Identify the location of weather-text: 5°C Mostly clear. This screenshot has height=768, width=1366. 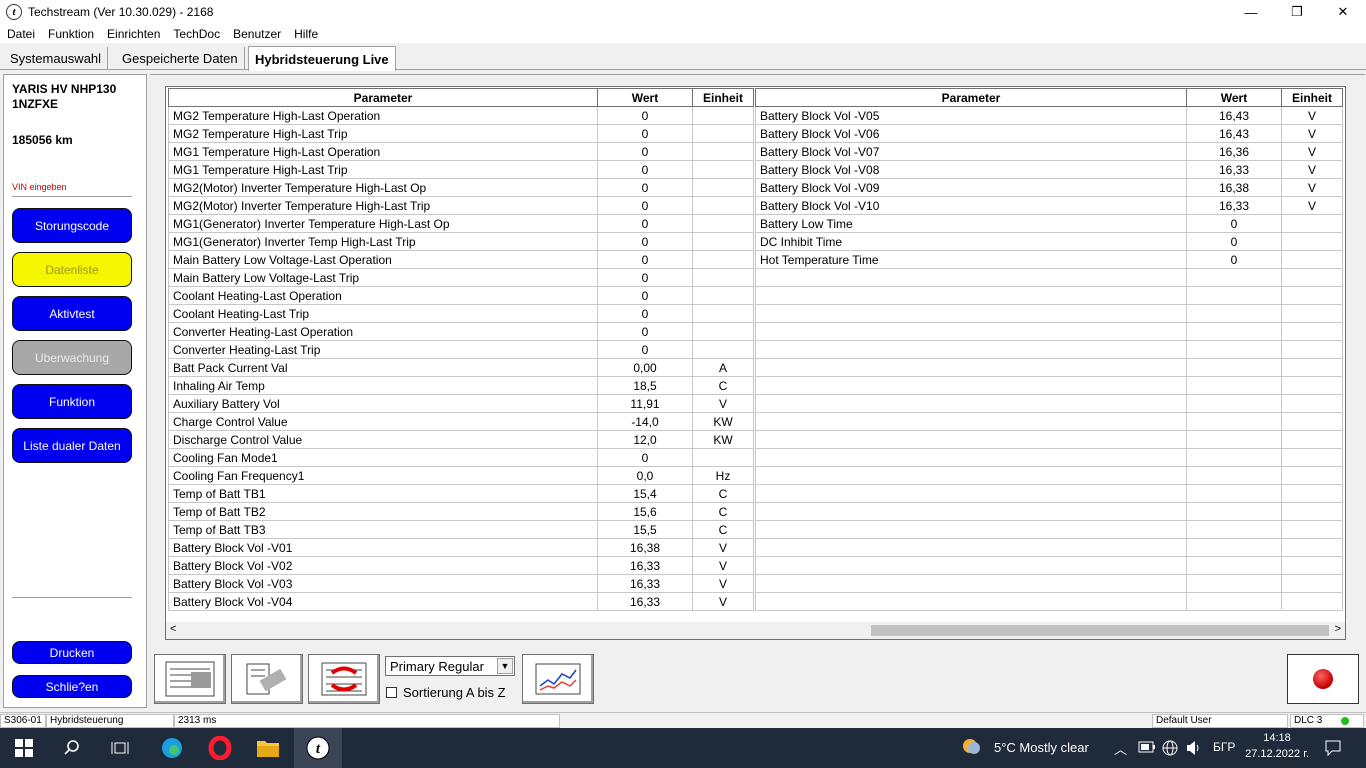
(1041, 747).